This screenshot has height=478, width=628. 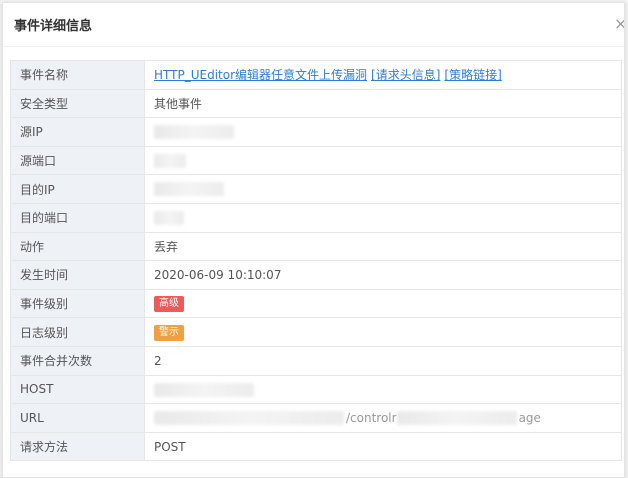 What do you see at coordinates (77, 303) in the screenshot?
I see `event-level-label: 事件级别` at bounding box center [77, 303].